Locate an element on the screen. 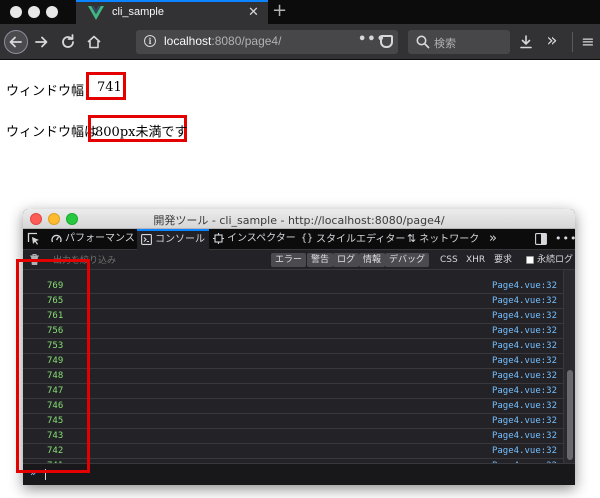 This screenshot has height=498, width=600. console-log-row: 747 Page4.vue:32 is located at coordinates (293, 391).